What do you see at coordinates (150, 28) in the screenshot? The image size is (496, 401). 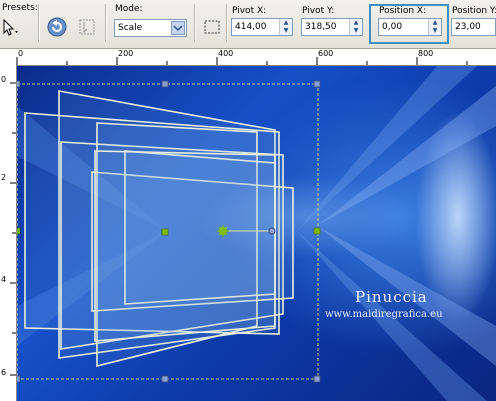 I see `mode-select: Scale` at bounding box center [150, 28].